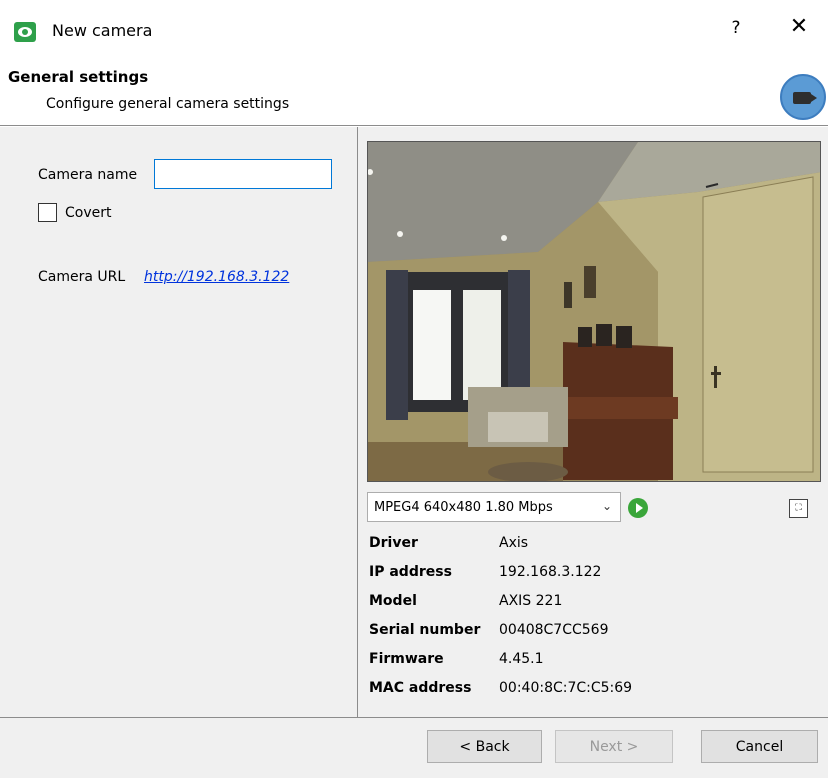  Describe the element at coordinates (216, 277) in the screenshot. I see `camera-url-link: http://192.168.3.122` at that location.